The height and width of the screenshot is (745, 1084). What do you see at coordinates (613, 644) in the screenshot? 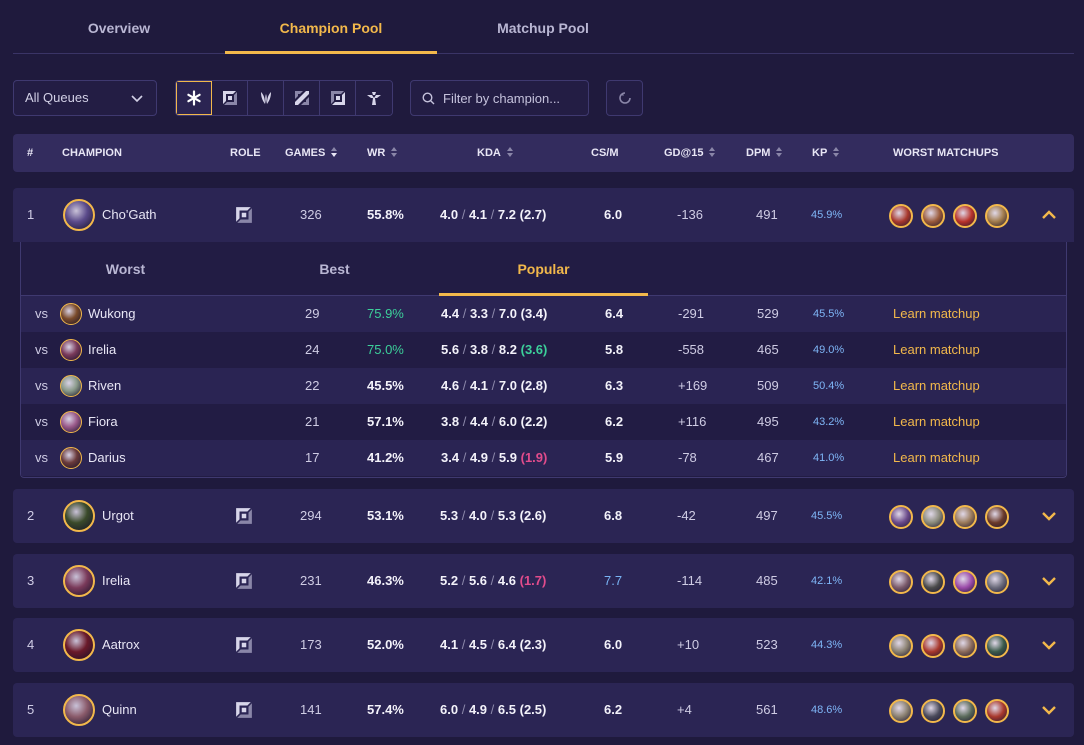
I see `cs-per-min: 6.0` at bounding box center [613, 644].